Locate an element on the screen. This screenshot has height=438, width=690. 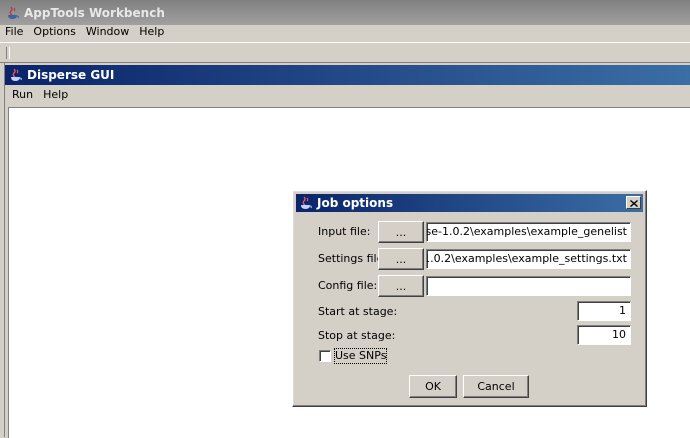
close-button is located at coordinates (633, 202).